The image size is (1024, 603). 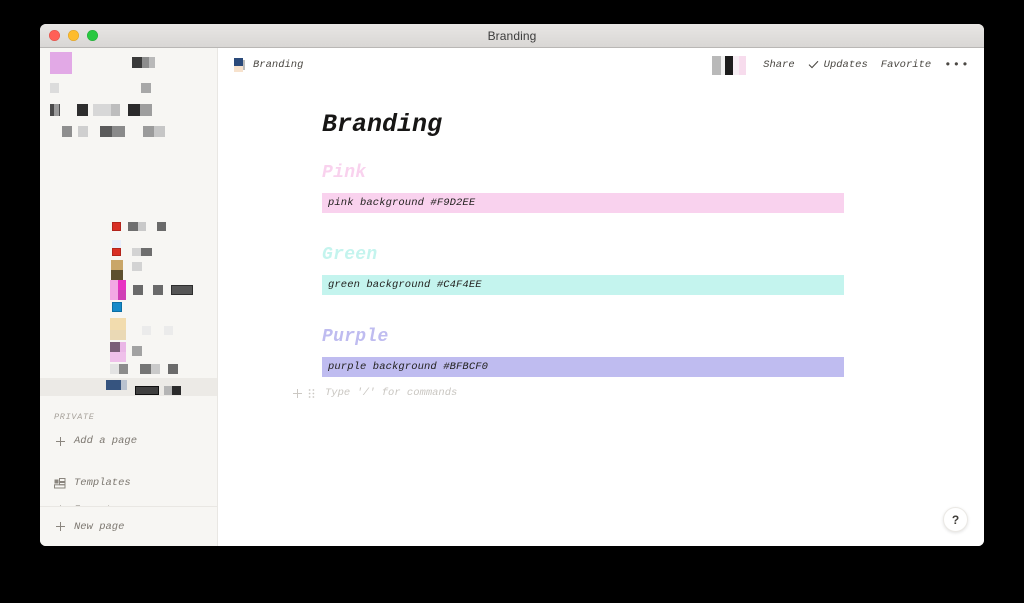 I want to click on code-block-text: pink background #F9D2EE, so click(x=402, y=203).